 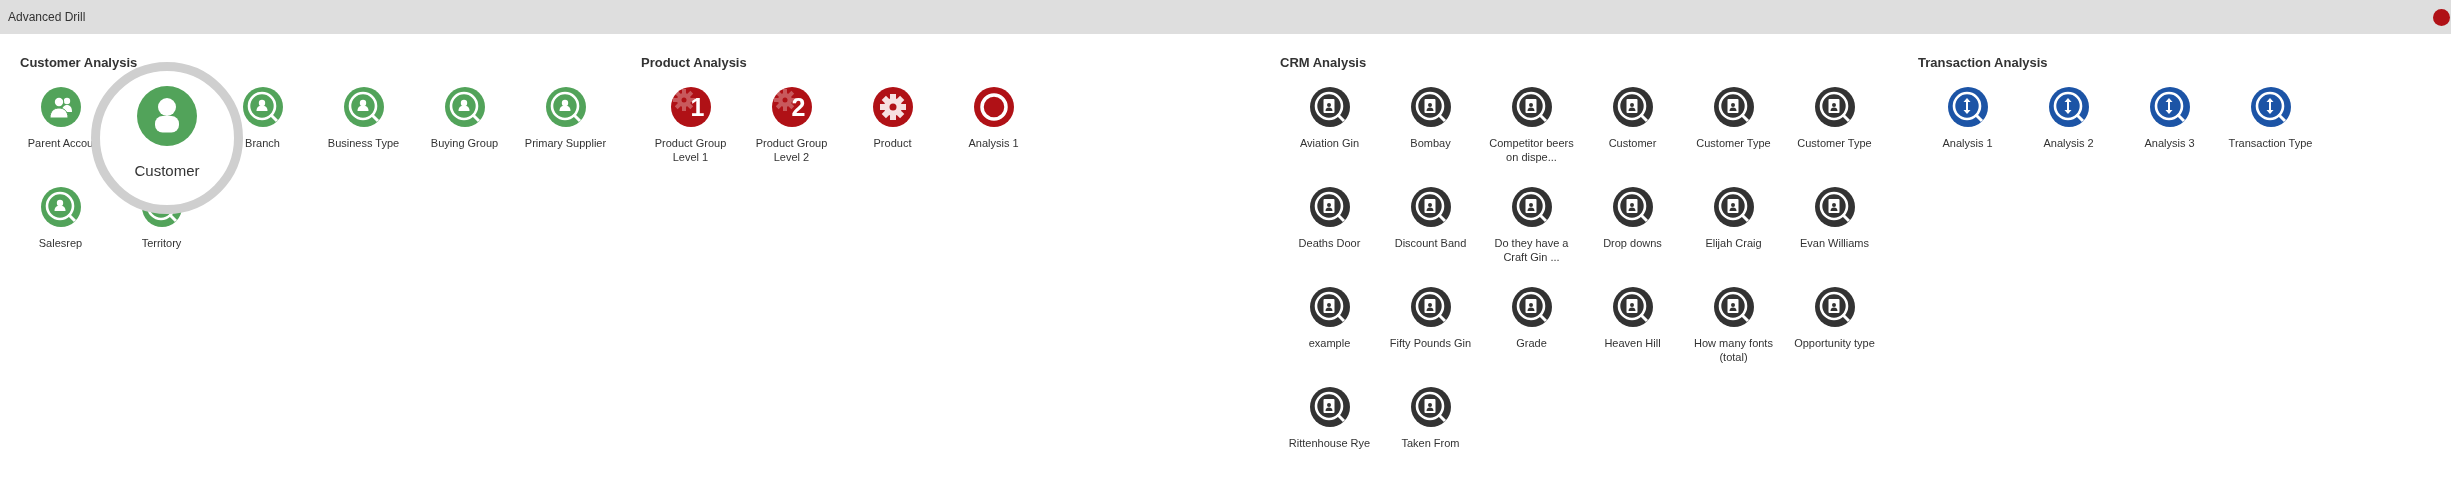 I want to click on section-title: Transaction Analysis, so click(x=1983, y=63).